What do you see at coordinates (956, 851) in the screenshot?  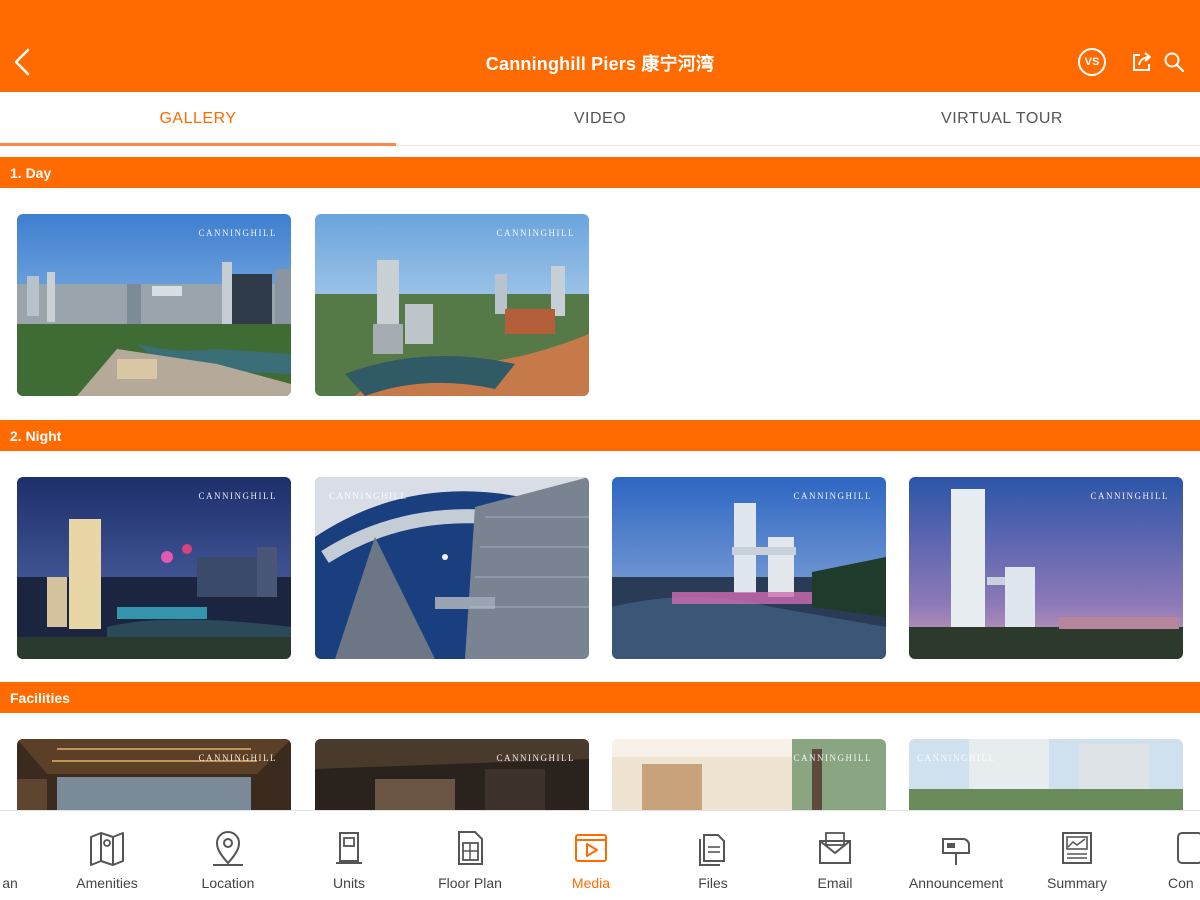 I see `announcement-mailbox-icon` at bounding box center [956, 851].